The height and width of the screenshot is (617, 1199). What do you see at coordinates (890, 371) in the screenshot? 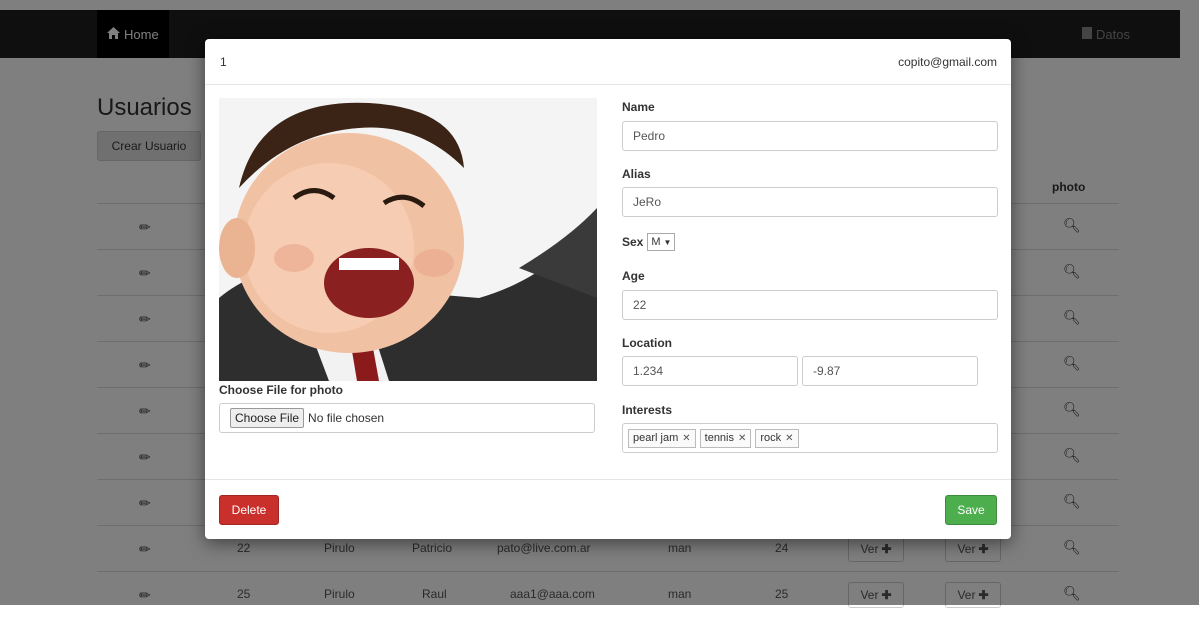
I see `location-lng-field: -9.87` at bounding box center [890, 371].